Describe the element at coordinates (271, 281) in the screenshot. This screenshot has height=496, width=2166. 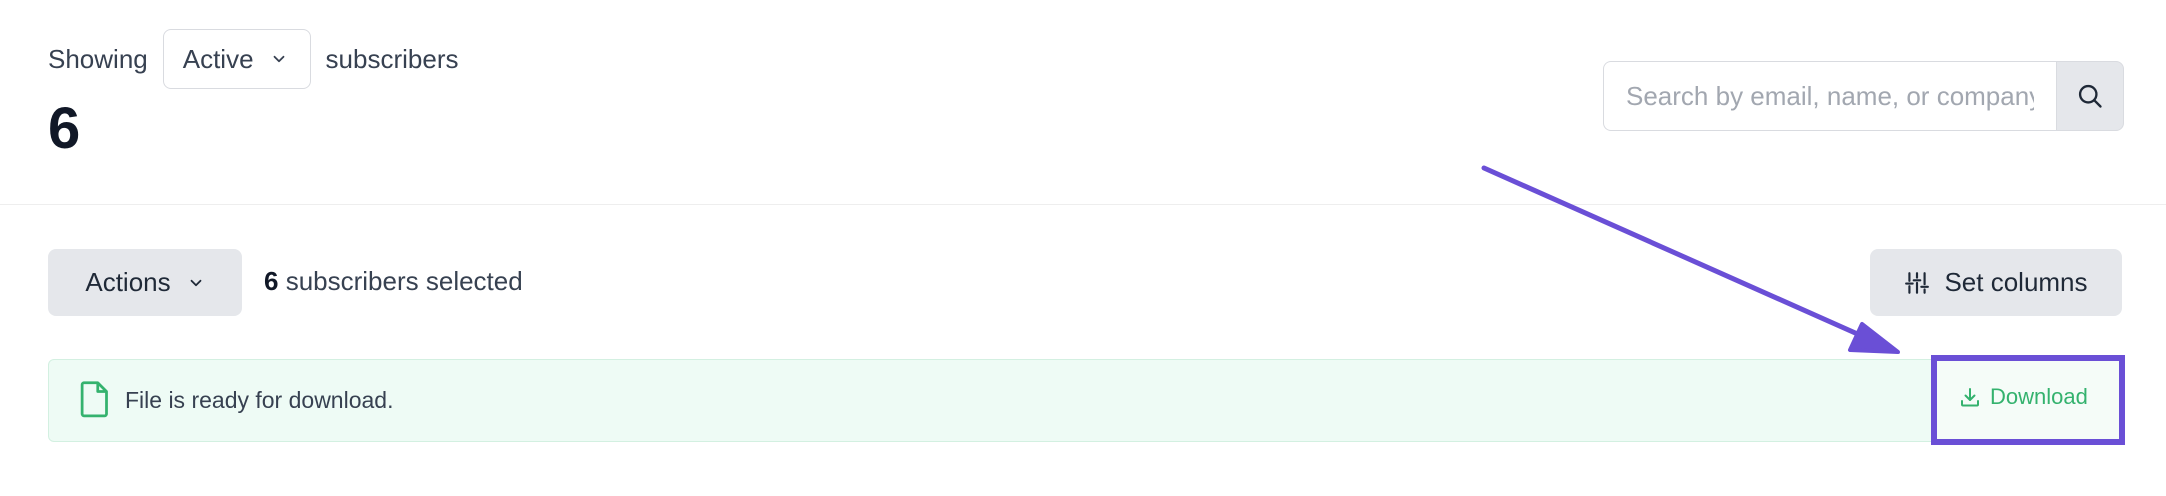
I see `selected-count: 6` at that location.